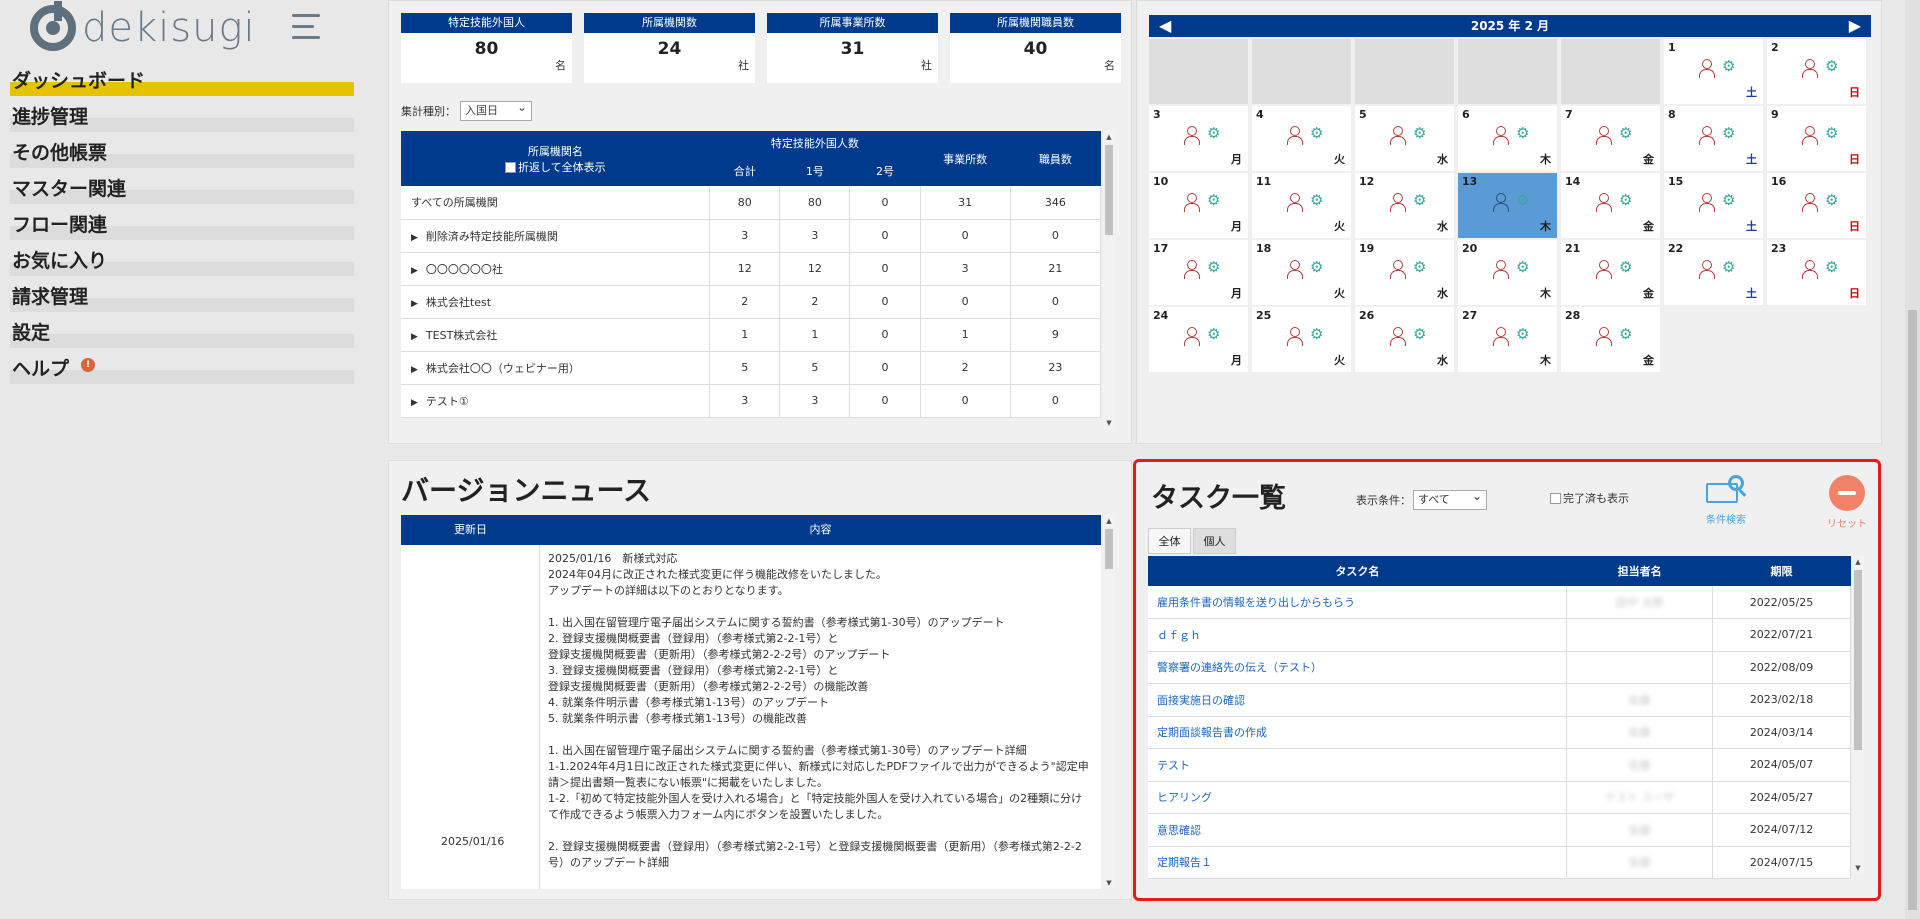 The width and height of the screenshot is (1920, 919). I want to click on table-row: 警察署の連絡先の伝え（テスト） 2022/08/09, so click(1499, 667).